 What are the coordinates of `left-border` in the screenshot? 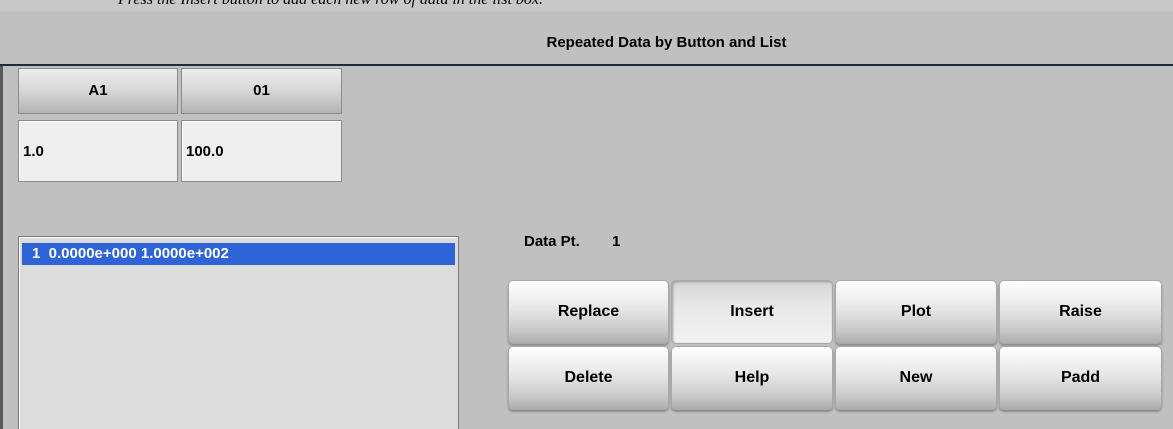 It's located at (1, 247).